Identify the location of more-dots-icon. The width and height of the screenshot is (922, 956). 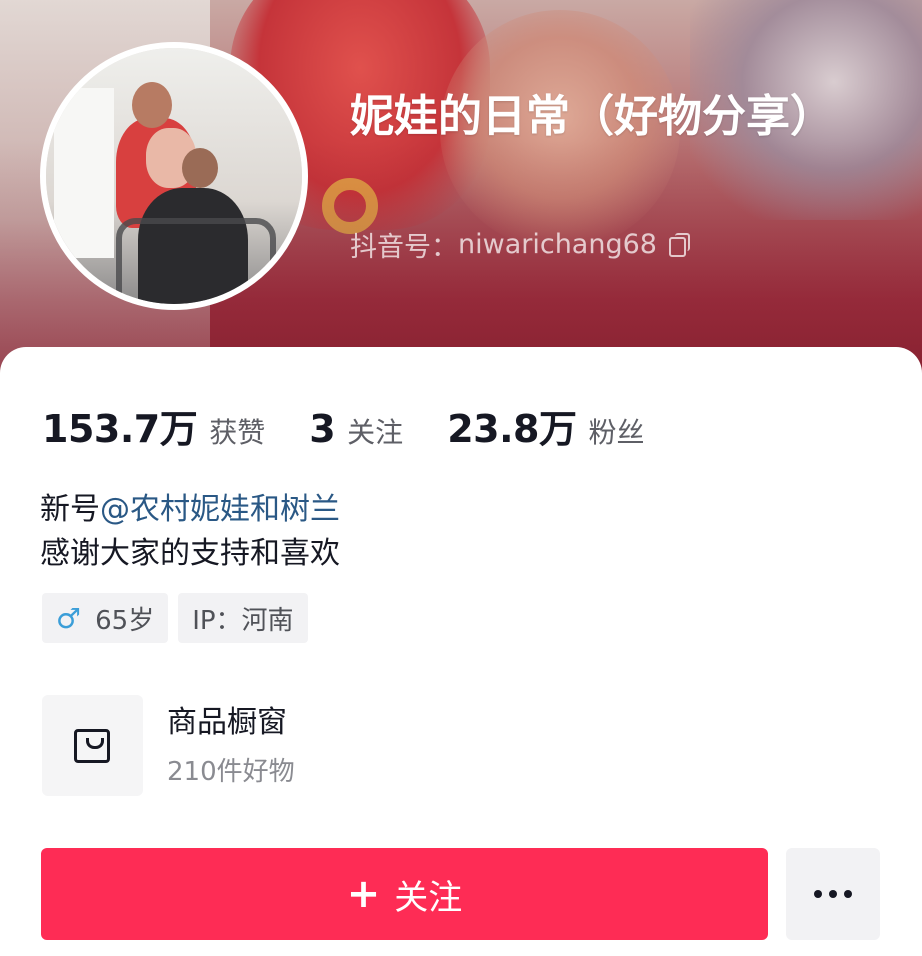
(833, 894).